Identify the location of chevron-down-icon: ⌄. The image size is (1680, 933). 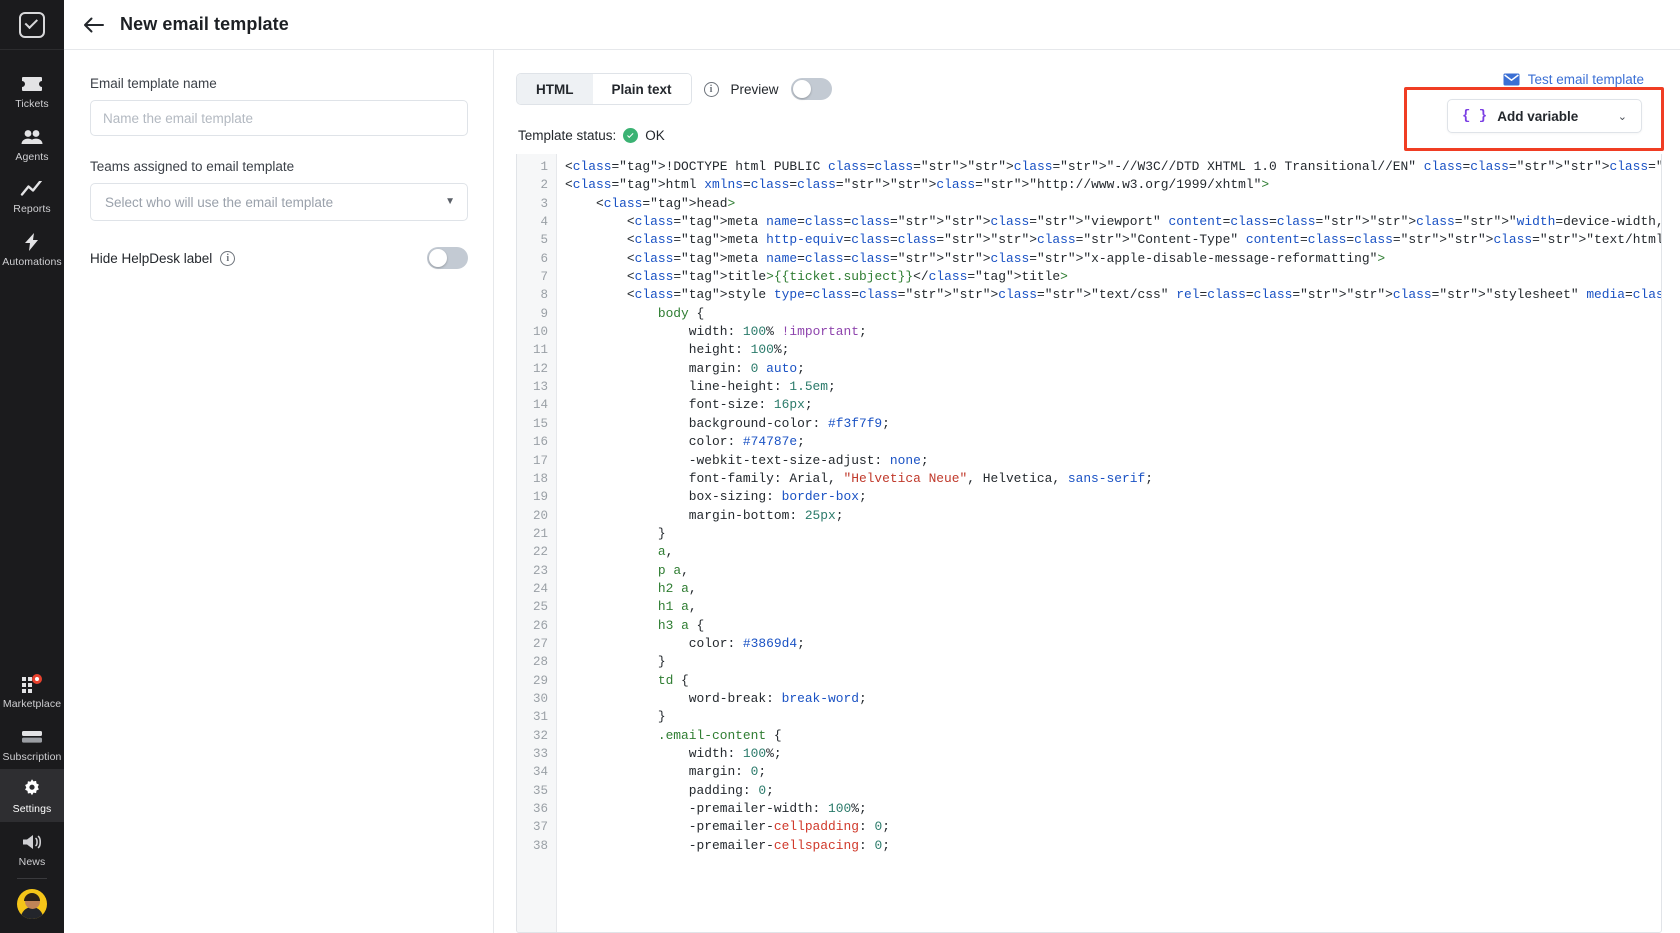
(1622, 116).